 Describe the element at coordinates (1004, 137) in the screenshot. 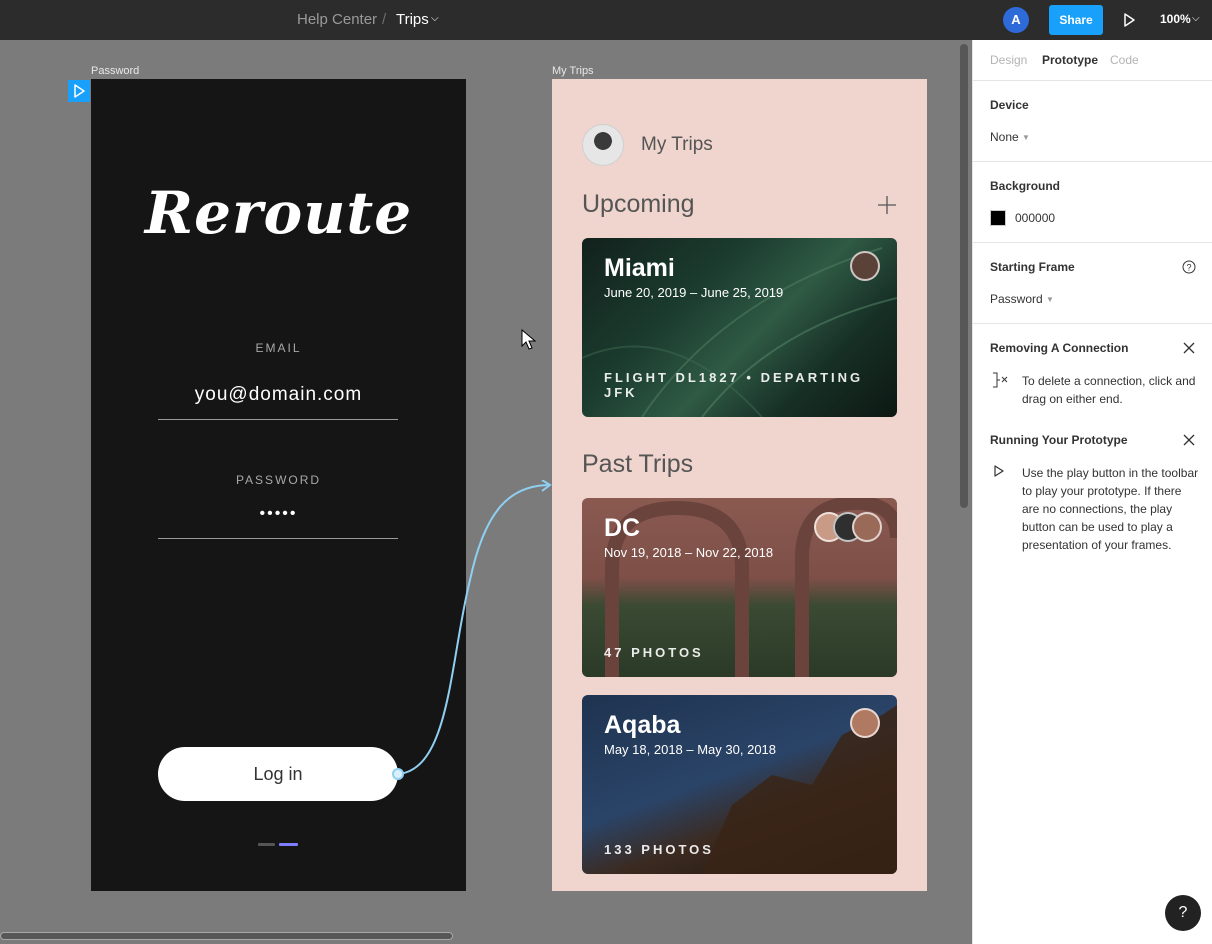

I see `device-select: None` at that location.